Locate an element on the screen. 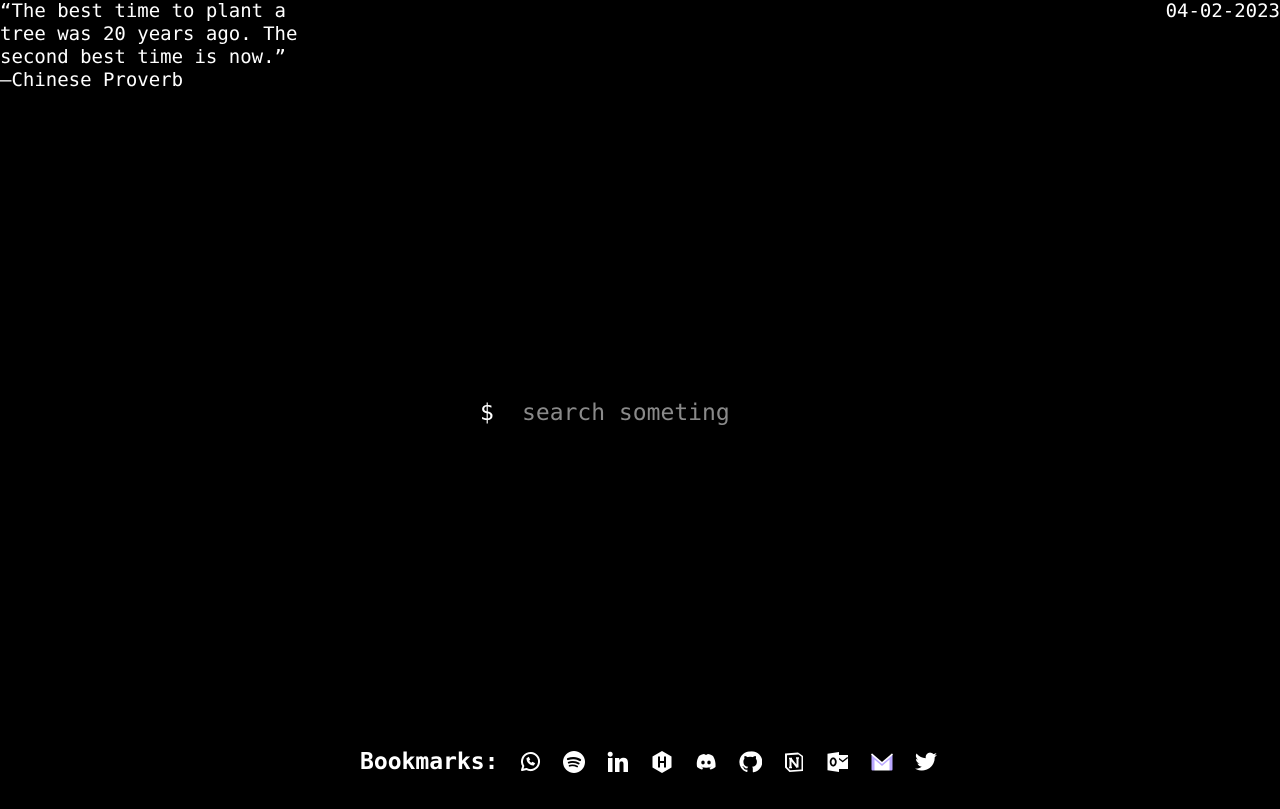  search-input is located at coordinates (682, 413).